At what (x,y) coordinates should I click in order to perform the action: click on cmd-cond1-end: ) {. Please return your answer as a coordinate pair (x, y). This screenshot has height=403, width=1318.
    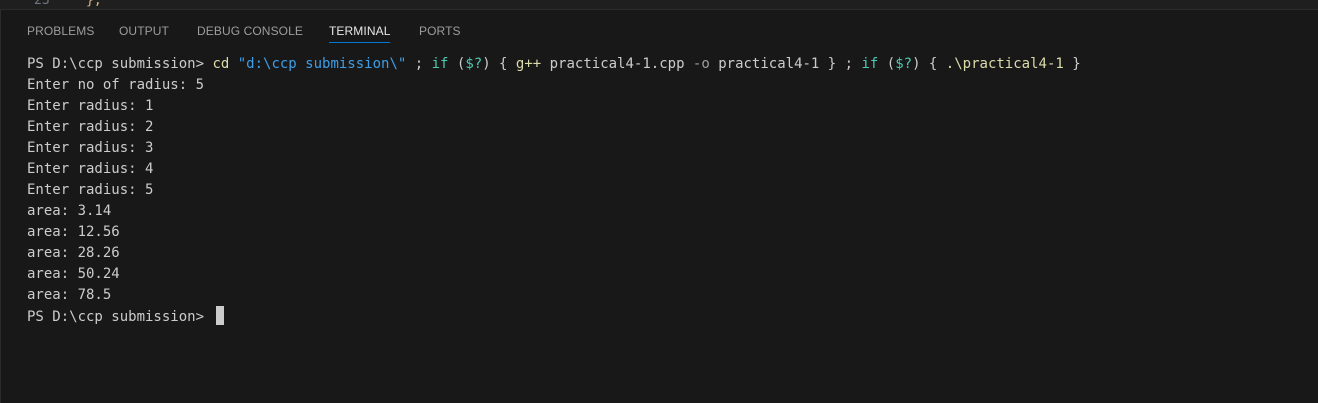
    Looking at the image, I should click on (499, 64).